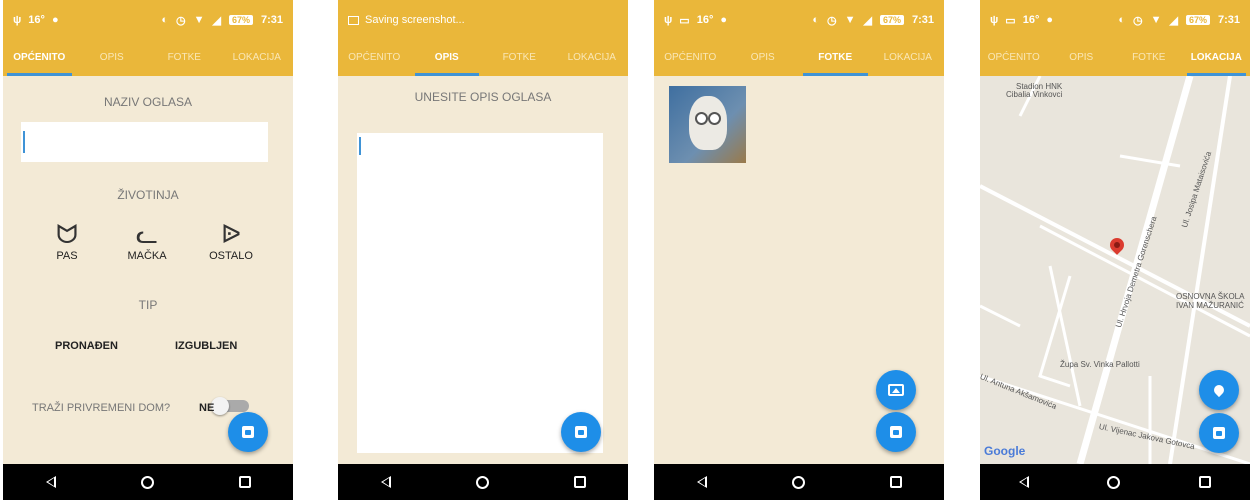 This screenshot has height=500, width=1255. What do you see at coordinates (144, 142) in the screenshot?
I see `ad-name-input` at bounding box center [144, 142].